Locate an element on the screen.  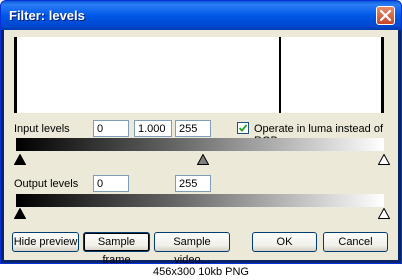
checkmark-icon is located at coordinates (243, 128).